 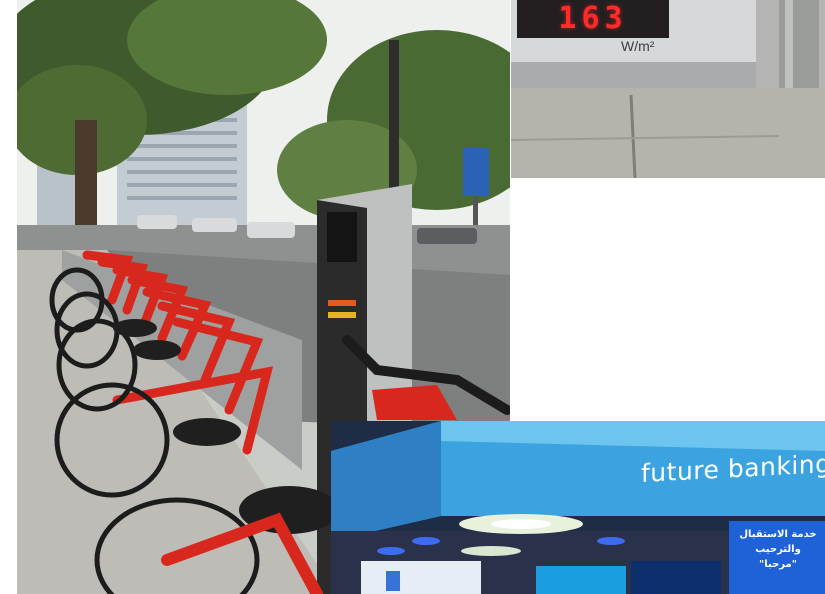 What do you see at coordinates (778, 534) in the screenshot?
I see `arabic-line-1: خدمة الاستقبال` at bounding box center [778, 534].